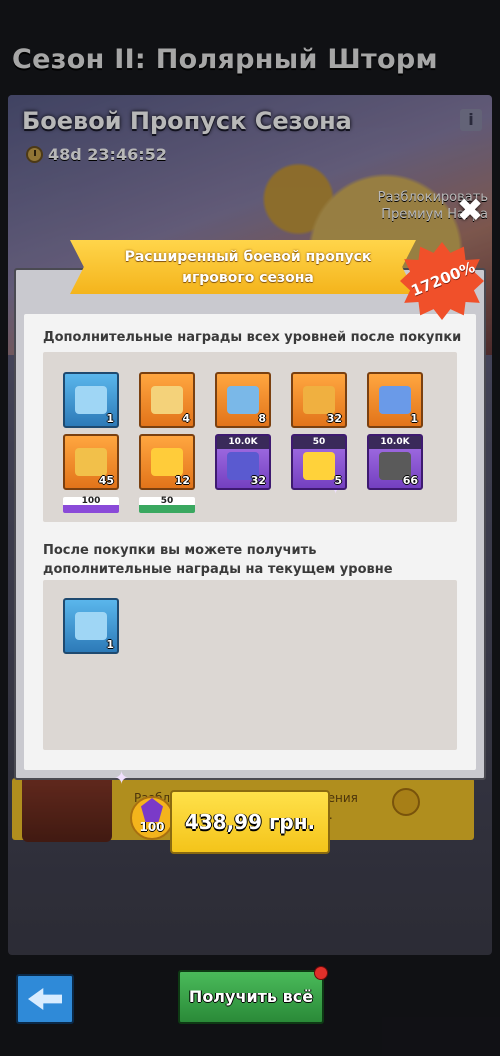 This screenshot has height=1056, width=500. Describe the element at coordinates (152, 827) in the screenshot. I see `gem-count: 100` at that location.